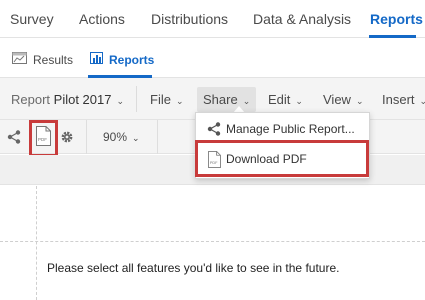 The image size is (425, 300). I want to click on view-menu-label: View, so click(337, 99).